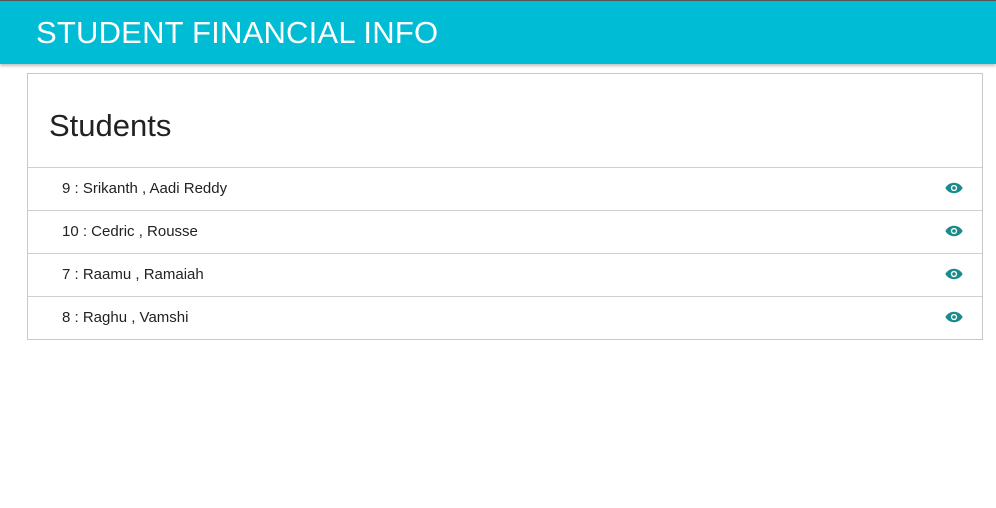  Describe the element at coordinates (505, 231) in the screenshot. I see `student-row: 10 : Cedric , Rousse` at that location.